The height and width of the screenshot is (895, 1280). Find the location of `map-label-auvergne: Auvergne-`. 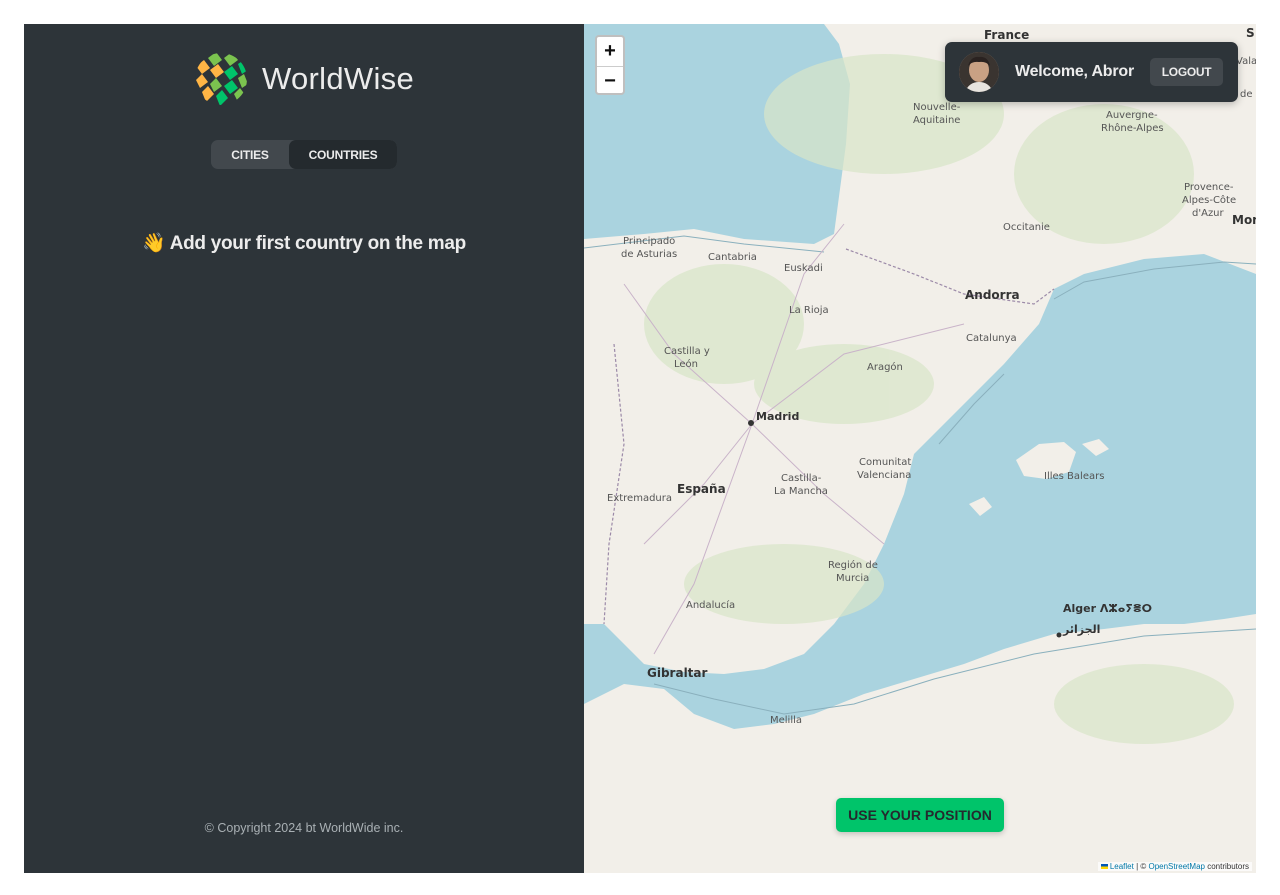

map-label-auvergne: Auvergne- is located at coordinates (1132, 115).